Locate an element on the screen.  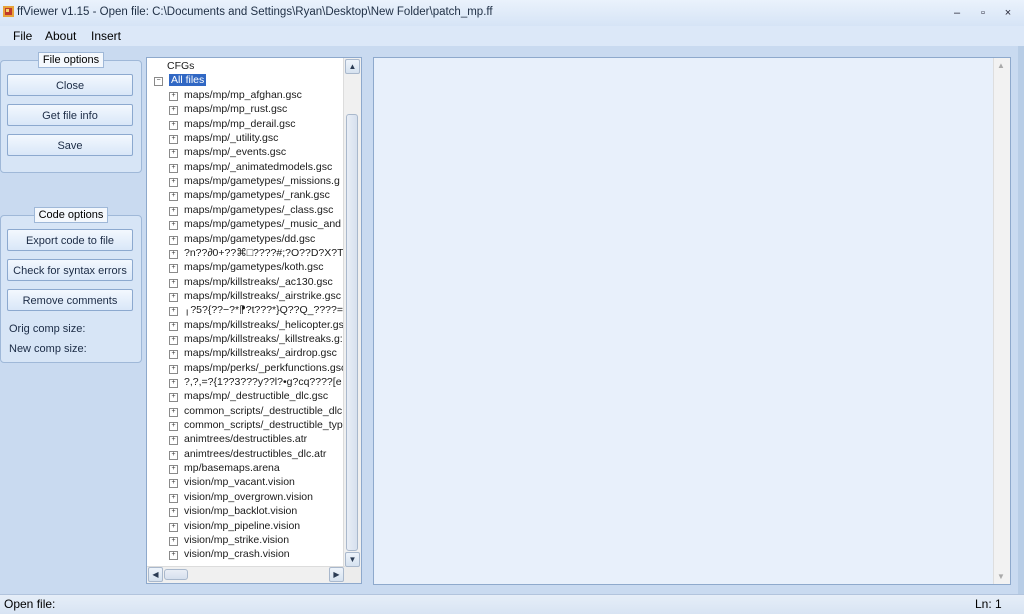
tree-item-label: maps/mp/_events.gsc is located at coordinates (235, 152).